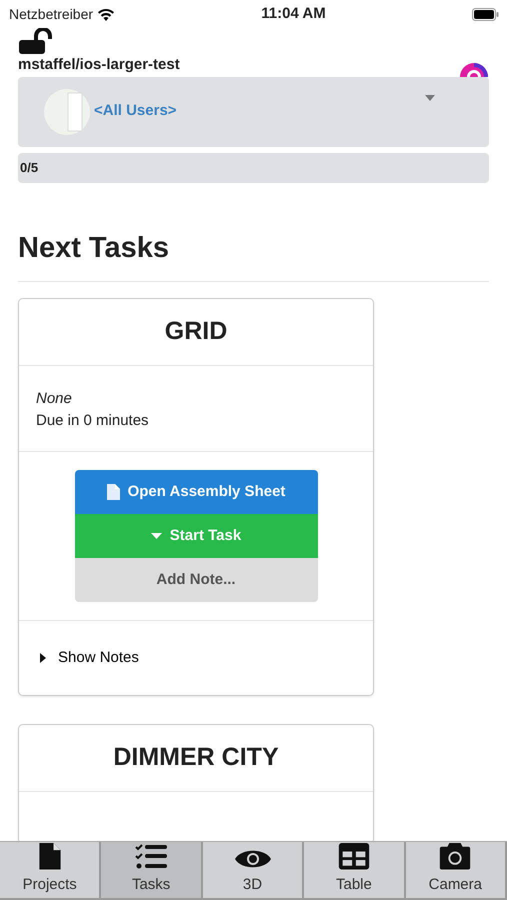  I want to click on task-title: DIMMER CITY, so click(196, 758).